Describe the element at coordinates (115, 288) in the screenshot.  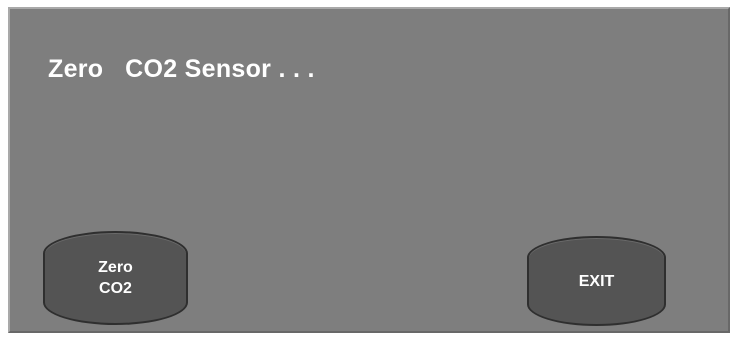
I see `zero-co2-button-label-line2: CO2` at that location.